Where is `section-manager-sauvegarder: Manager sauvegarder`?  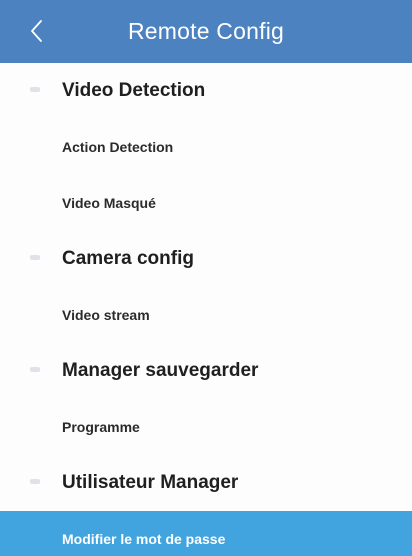
section-manager-sauvegarder: Manager sauvegarder is located at coordinates (206, 371).